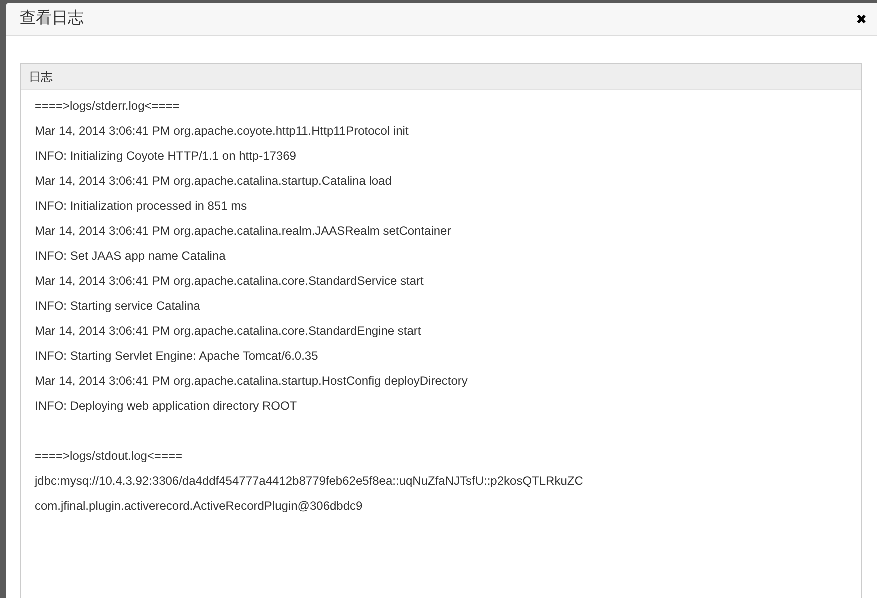 This screenshot has width=877, height=598. Describe the element at coordinates (109, 456) in the screenshot. I see `log-file-header: ====>logs/stdout.log<====` at that location.